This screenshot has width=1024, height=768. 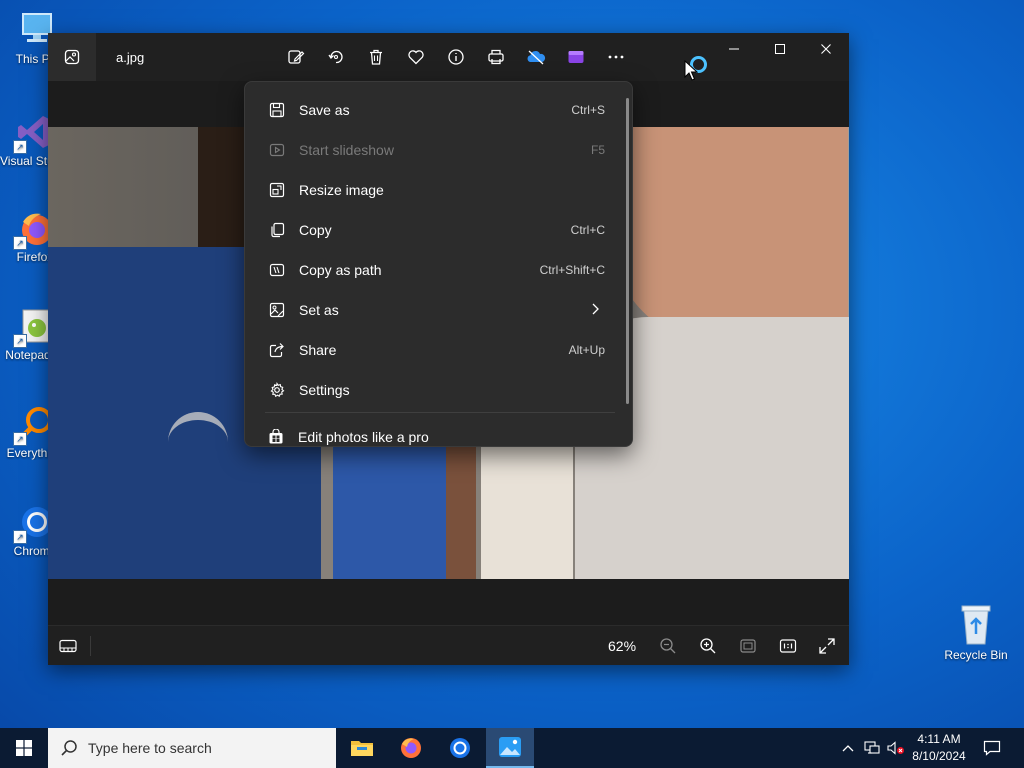 I want to click on close-icon, so click(x=826, y=49).